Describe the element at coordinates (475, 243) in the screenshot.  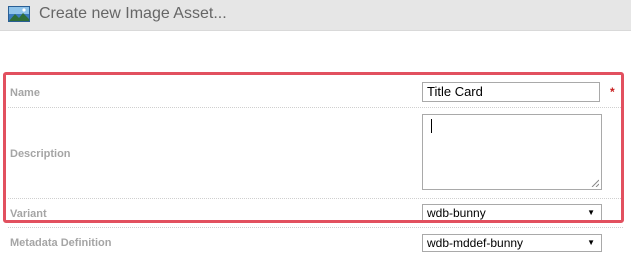
I see `metadata-definition-selected-value: wdb-mddef-bunny` at that location.